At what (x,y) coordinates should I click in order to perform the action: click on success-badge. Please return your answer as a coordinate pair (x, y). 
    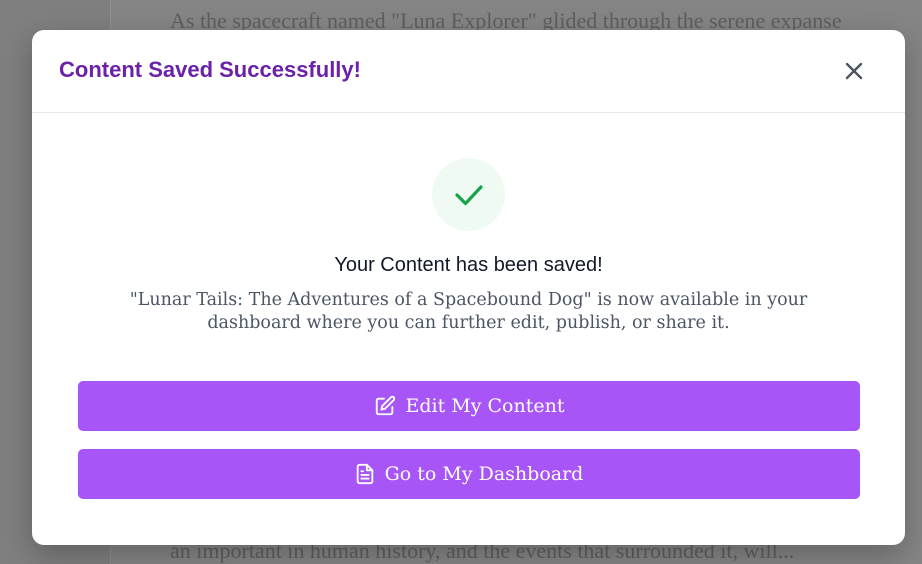
    Looking at the image, I should click on (468, 194).